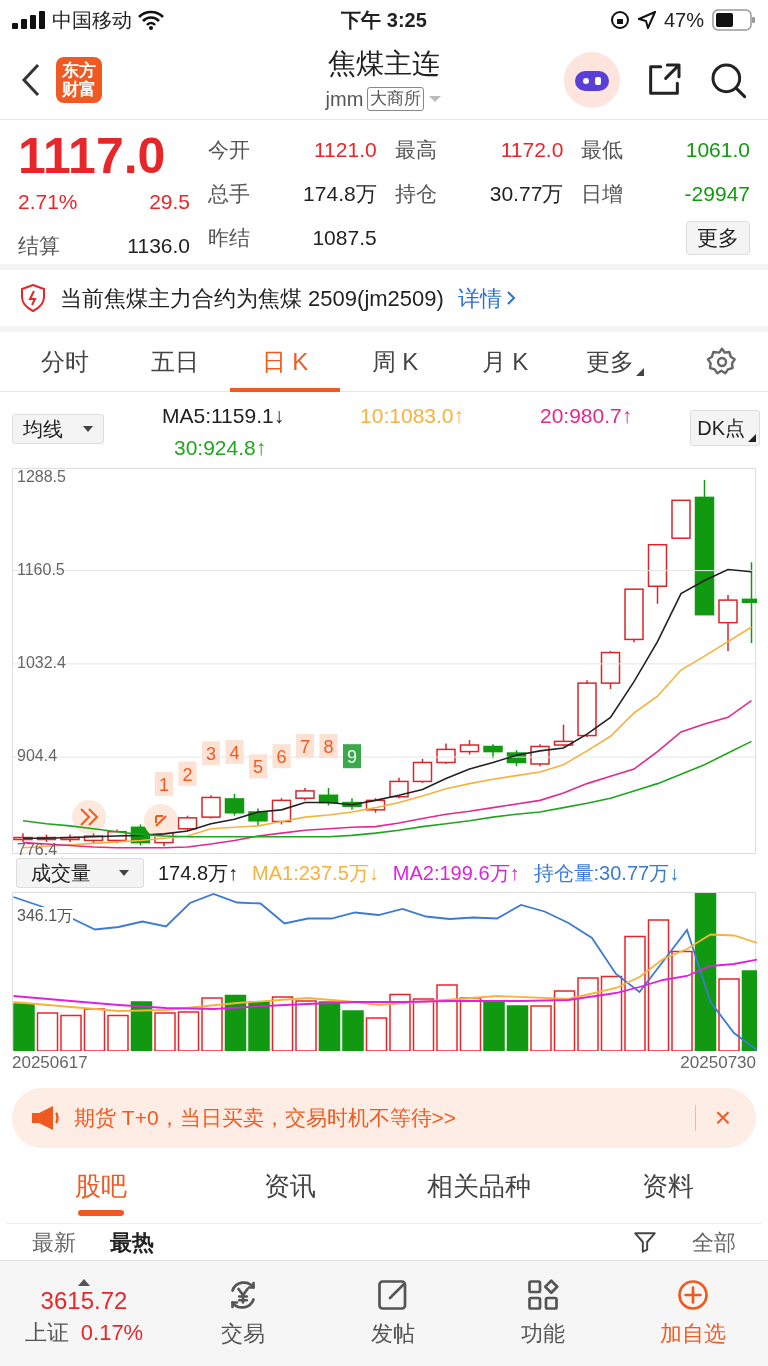 This screenshot has height=1366, width=768. I want to click on back-icon, so click(31, 79).